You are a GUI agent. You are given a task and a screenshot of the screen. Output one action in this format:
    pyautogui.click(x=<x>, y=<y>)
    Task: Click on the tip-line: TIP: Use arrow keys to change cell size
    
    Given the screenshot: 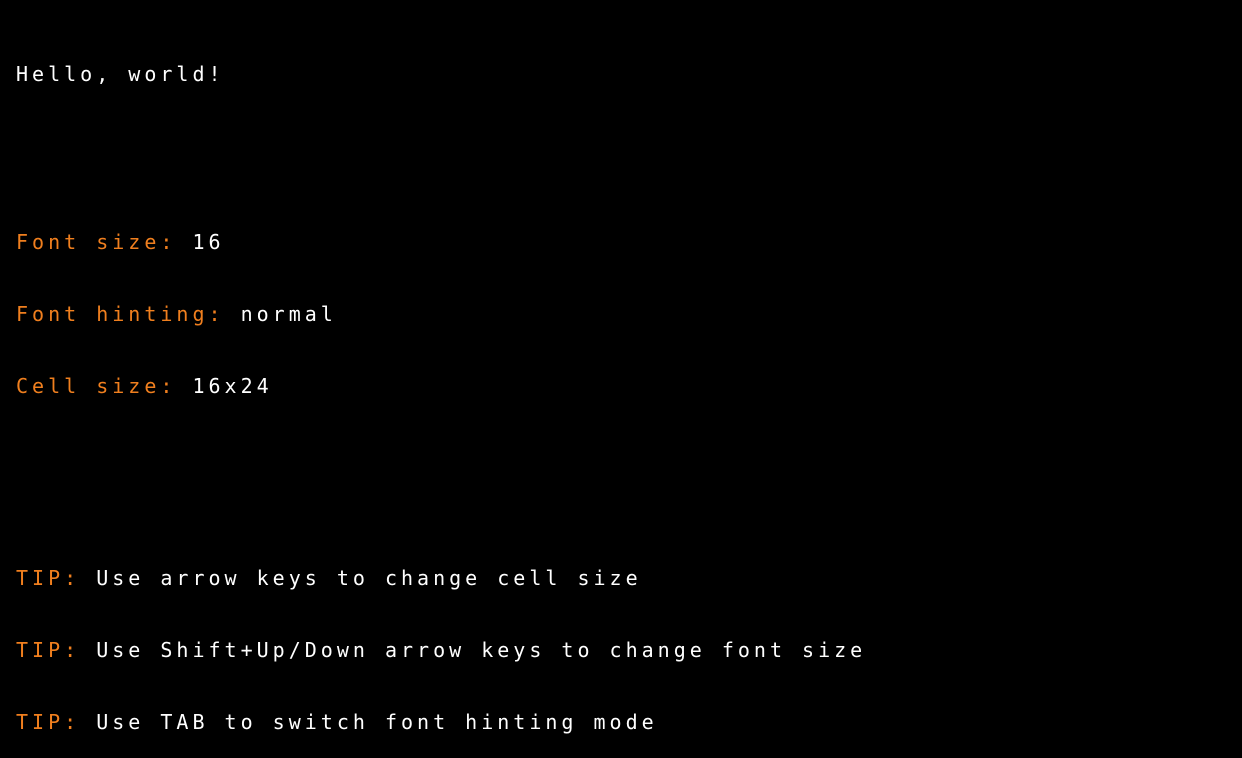 What is the action you would take?
    pyautogui.click(x=441, y=578)
    